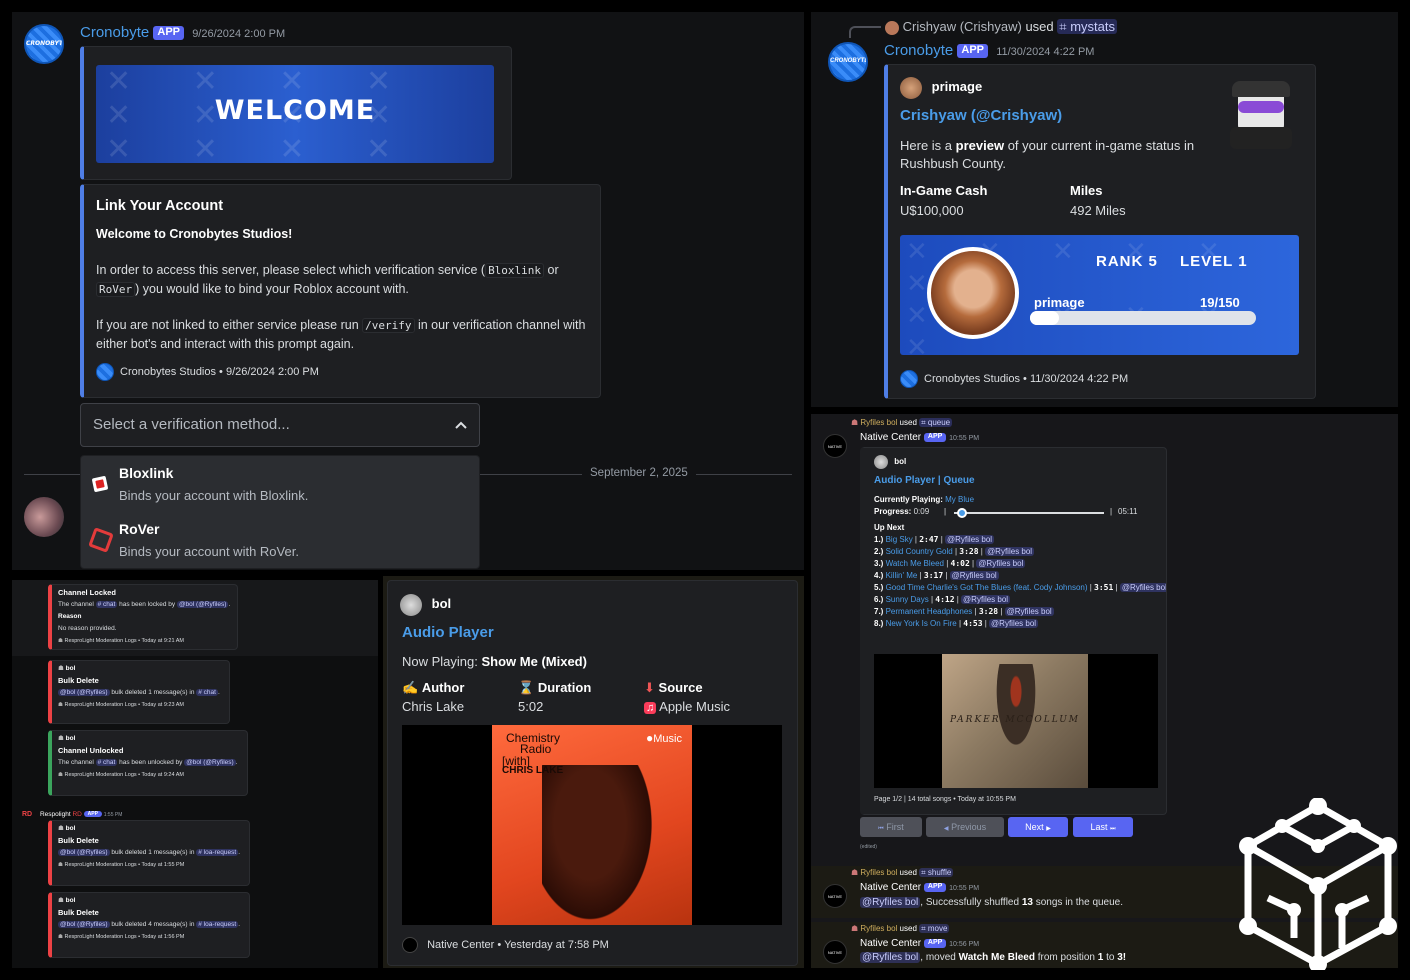  Describe the element at coordinates (410, 687) in the screenshot. I see `pen-icon: ✍` at that location.